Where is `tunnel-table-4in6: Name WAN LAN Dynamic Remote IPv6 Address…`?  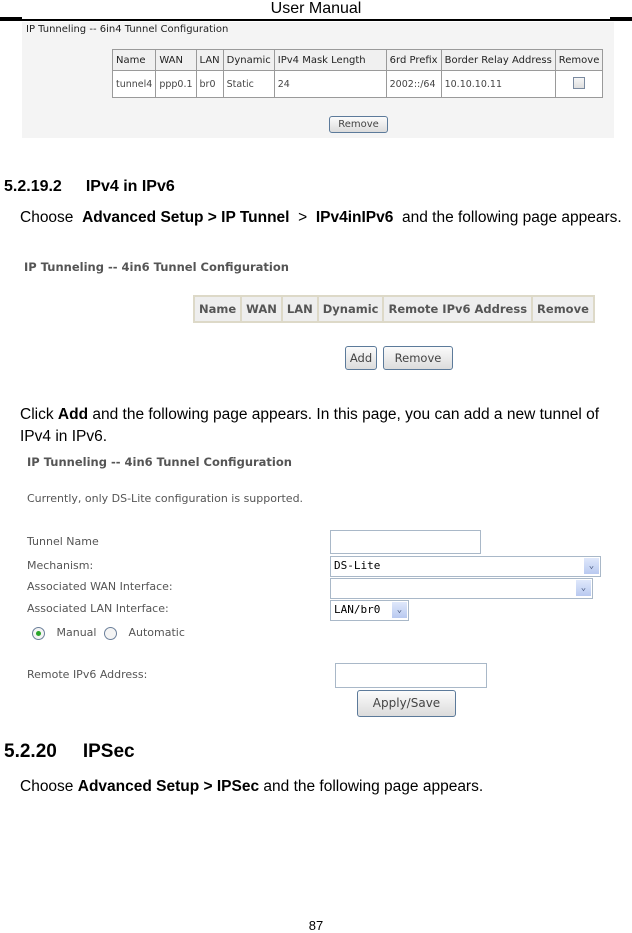
tunnel-table-4in6: Name WAN LAN Dynamic Remote IPv6 Address… is located at coordinates (393, 309).